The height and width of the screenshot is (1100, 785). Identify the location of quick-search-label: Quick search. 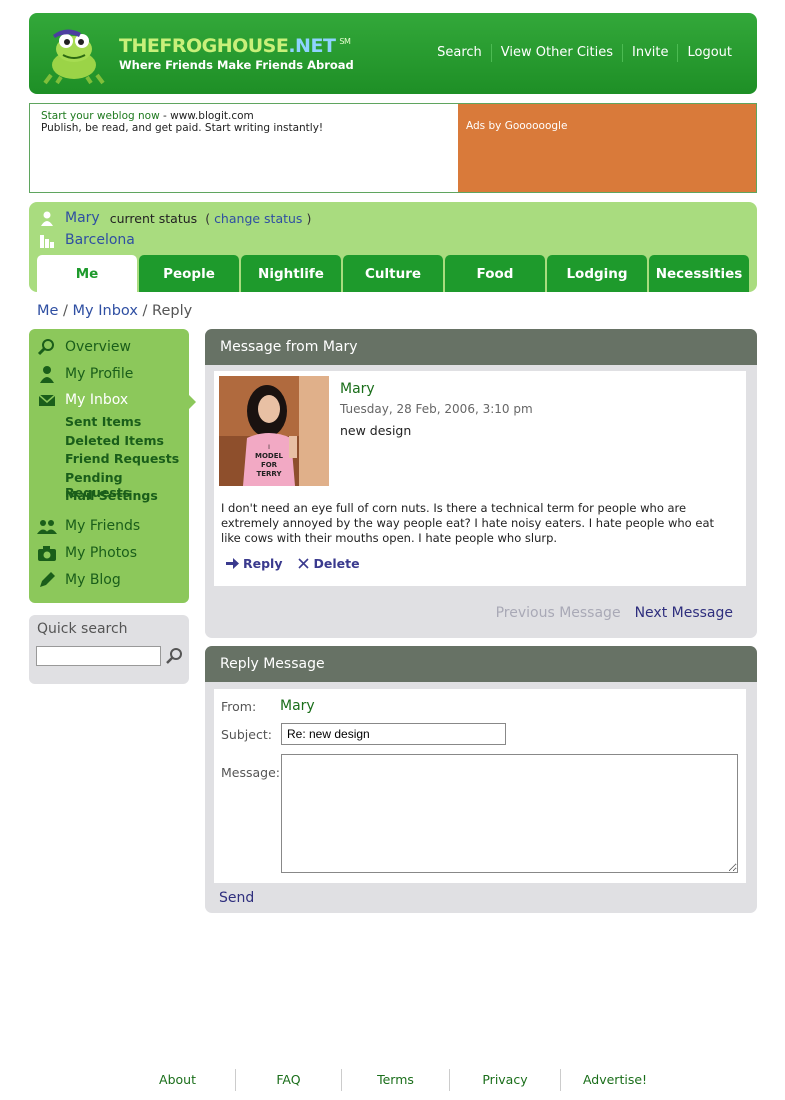
(82, 629).